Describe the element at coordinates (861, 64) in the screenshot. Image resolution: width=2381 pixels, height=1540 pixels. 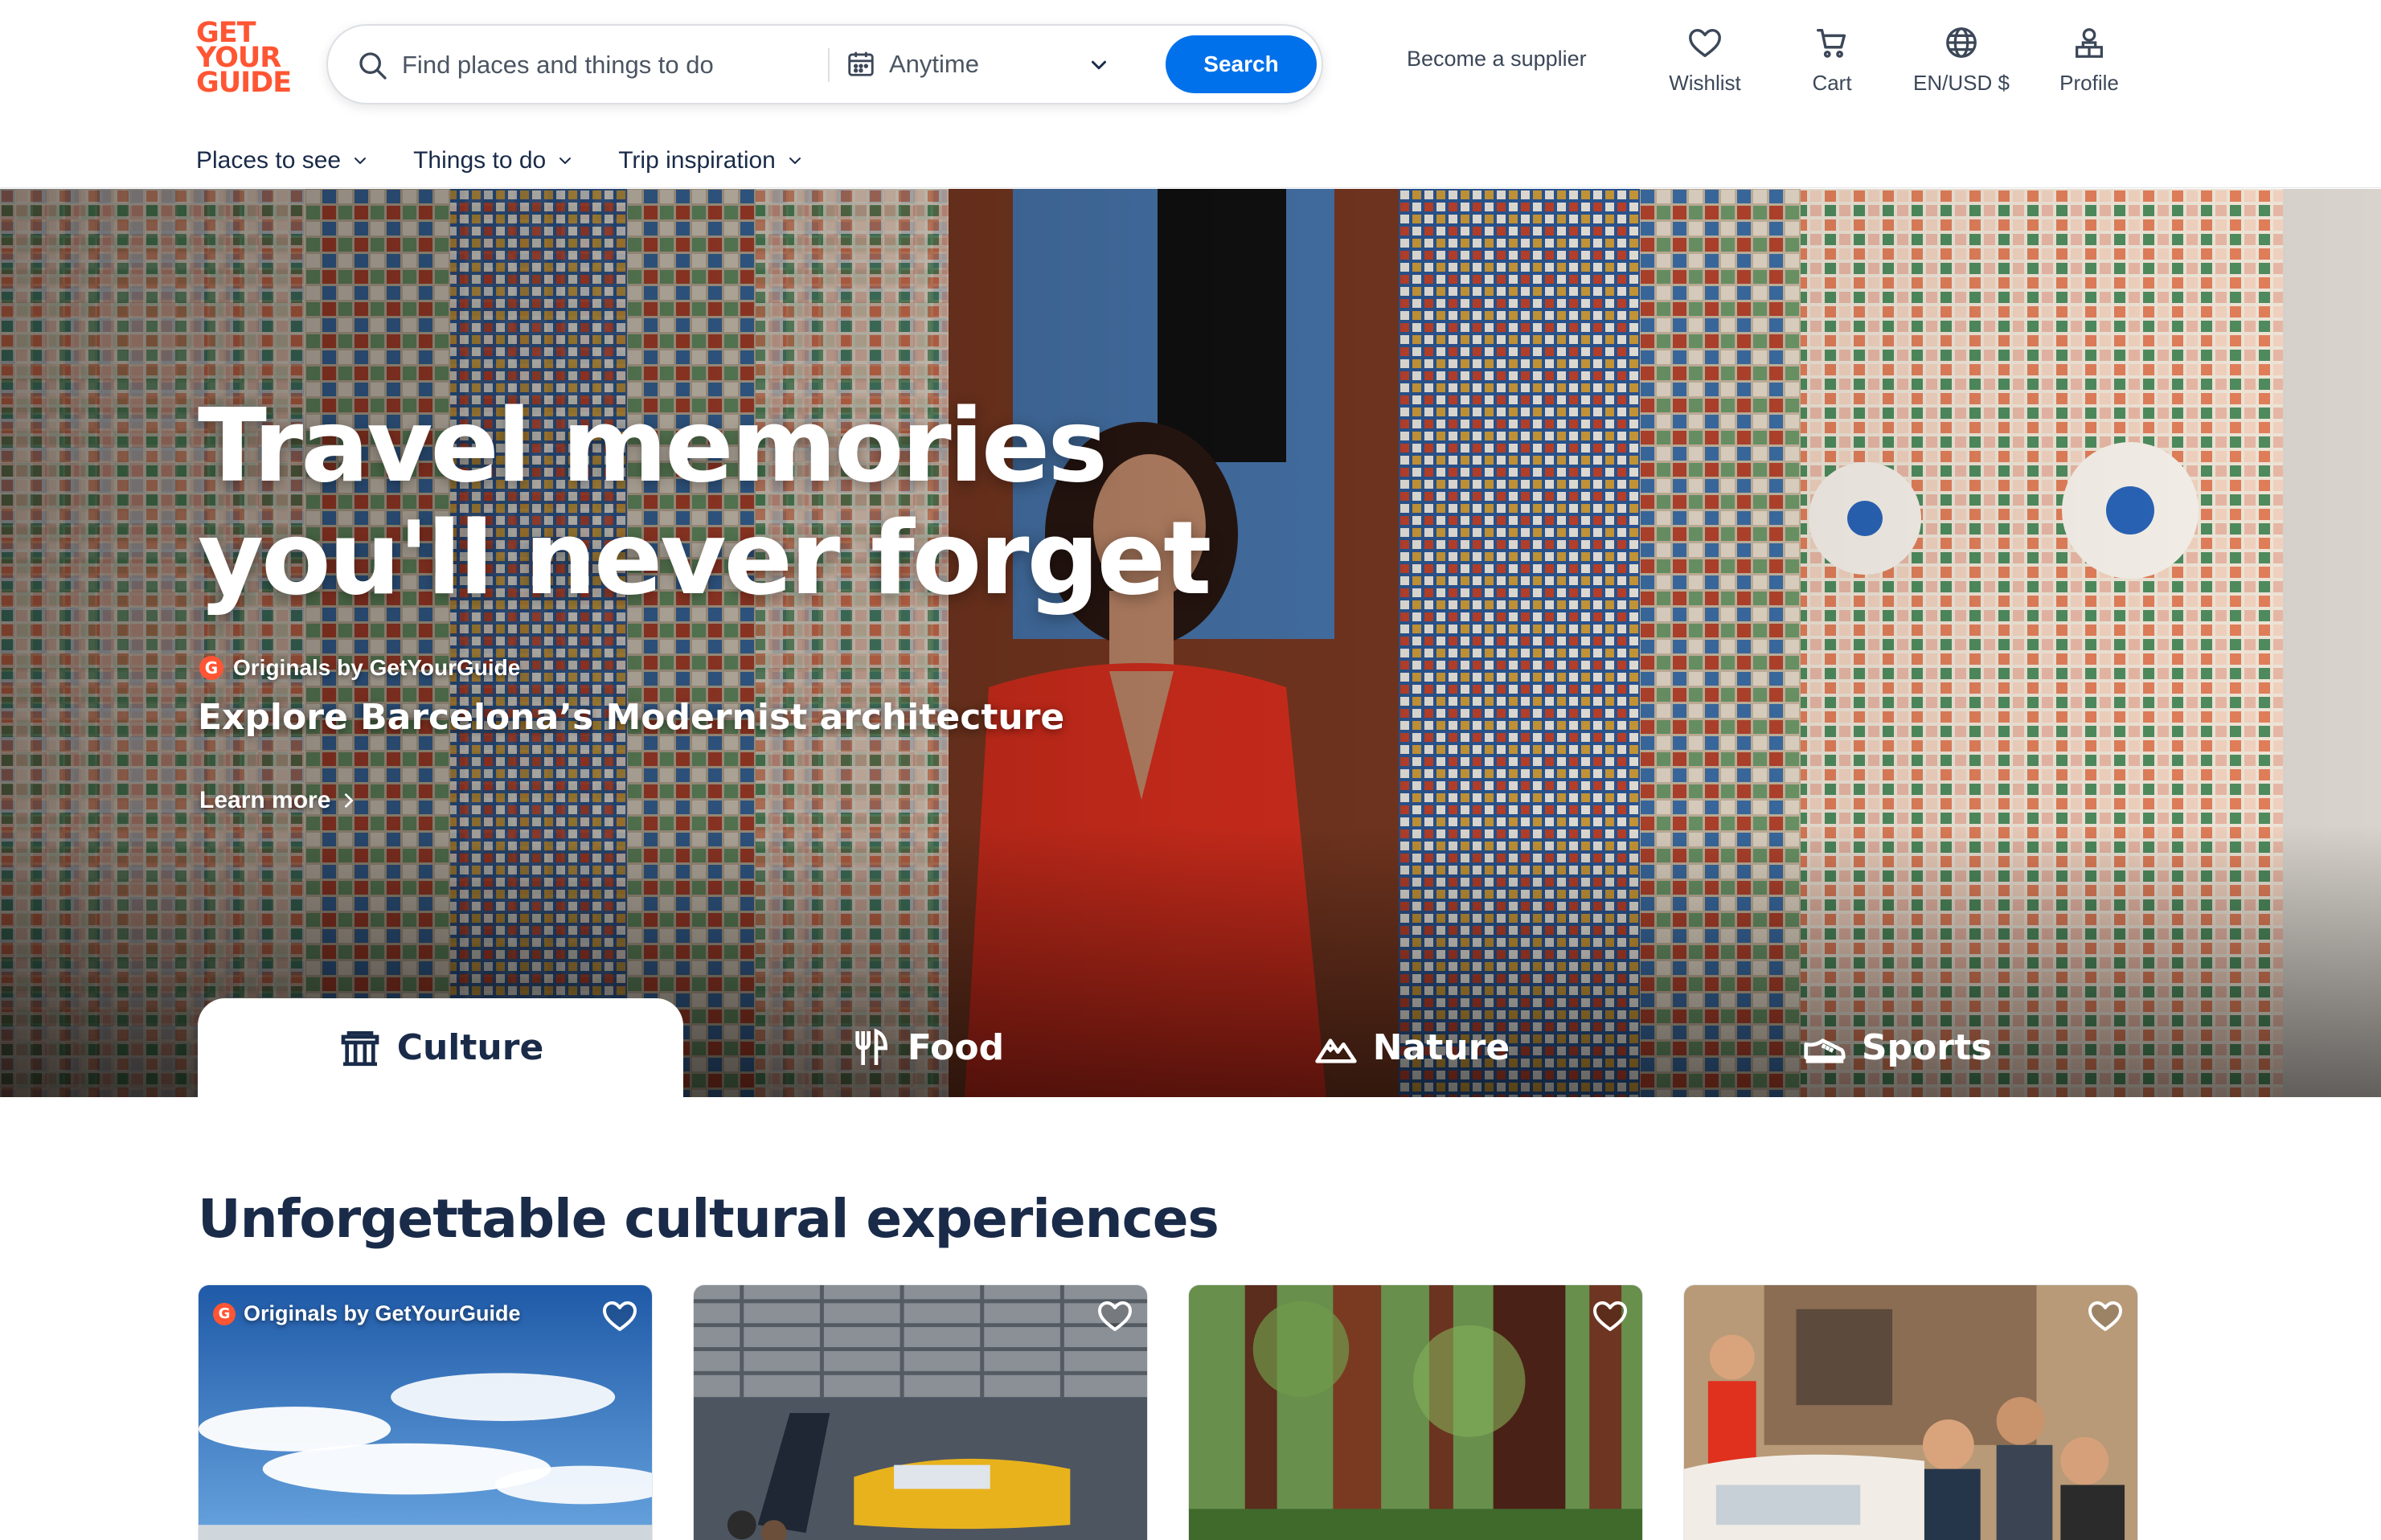
I see `calendar-icon` at that location.